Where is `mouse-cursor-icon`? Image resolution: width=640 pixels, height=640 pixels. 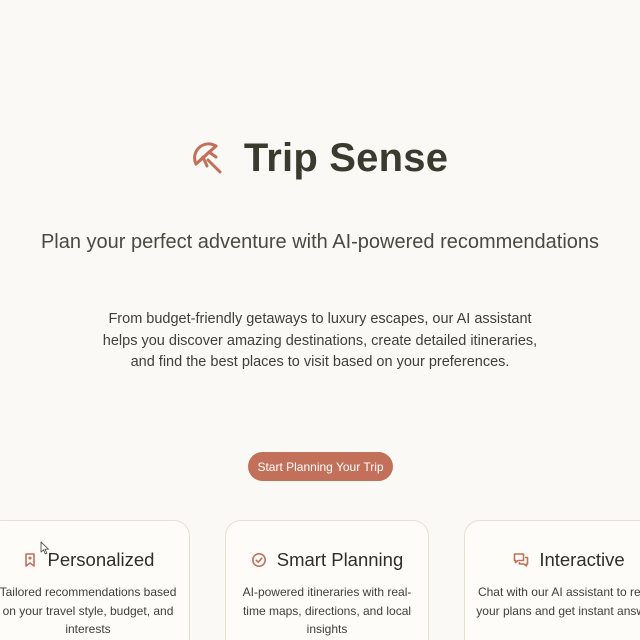 mouse-cursor-icon is located at coordinates (44, 548).